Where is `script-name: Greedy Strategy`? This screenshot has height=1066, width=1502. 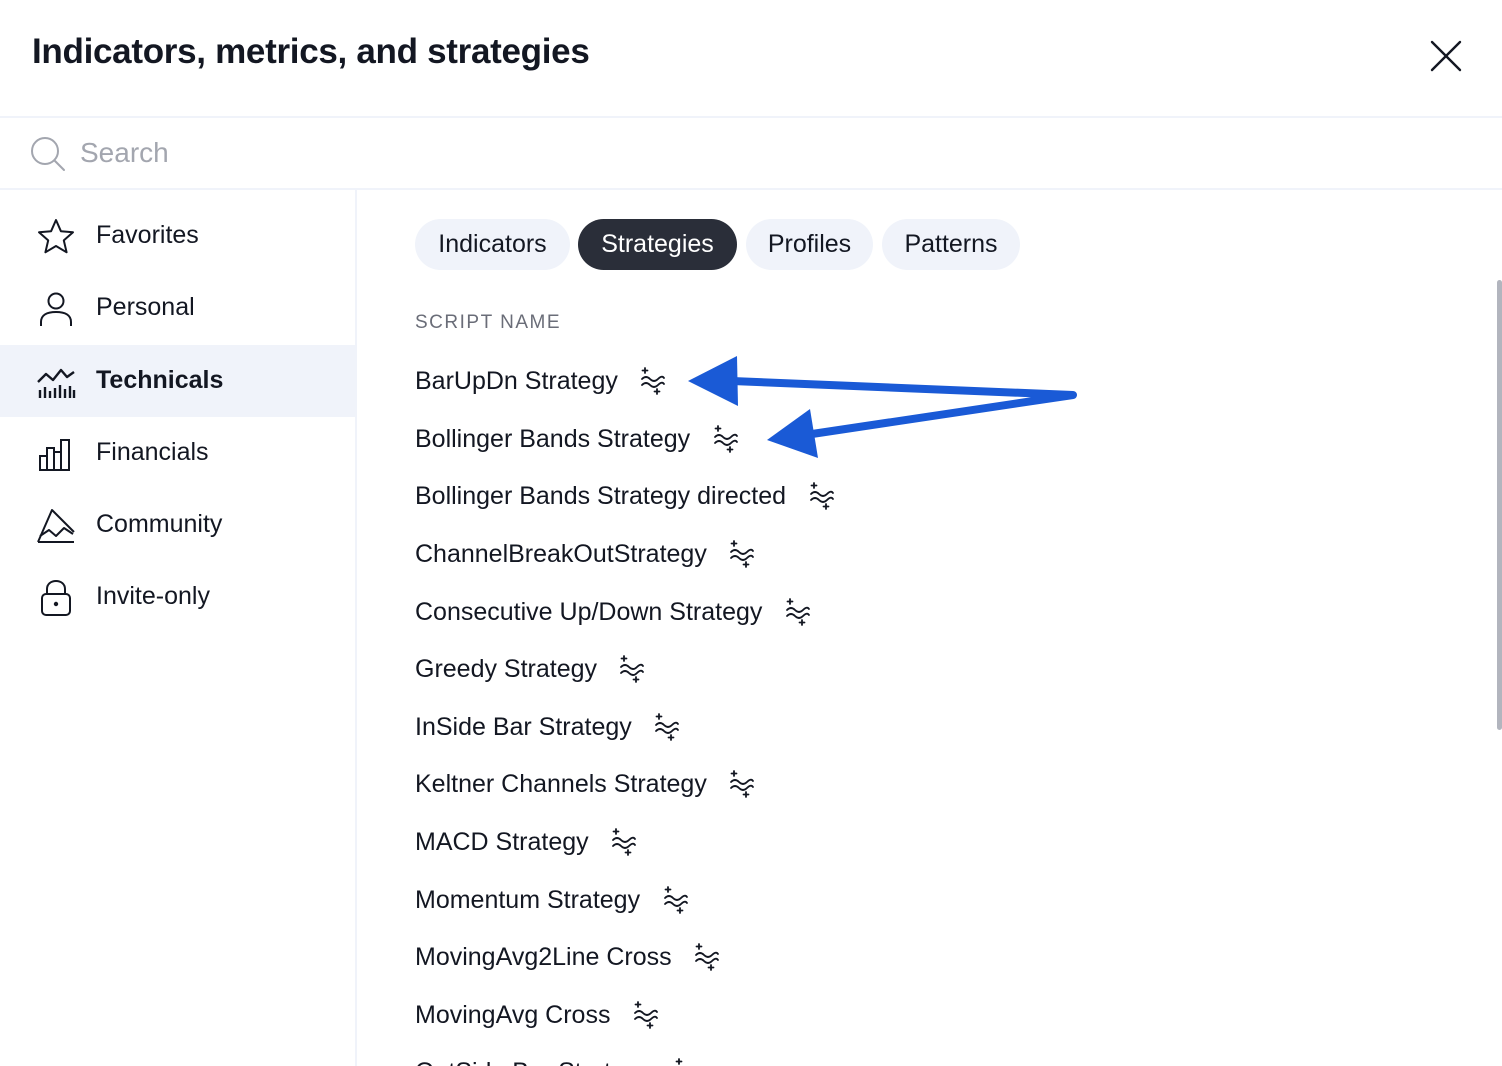
script-name: Greedy Strategy is located at coordinates (506, 669).